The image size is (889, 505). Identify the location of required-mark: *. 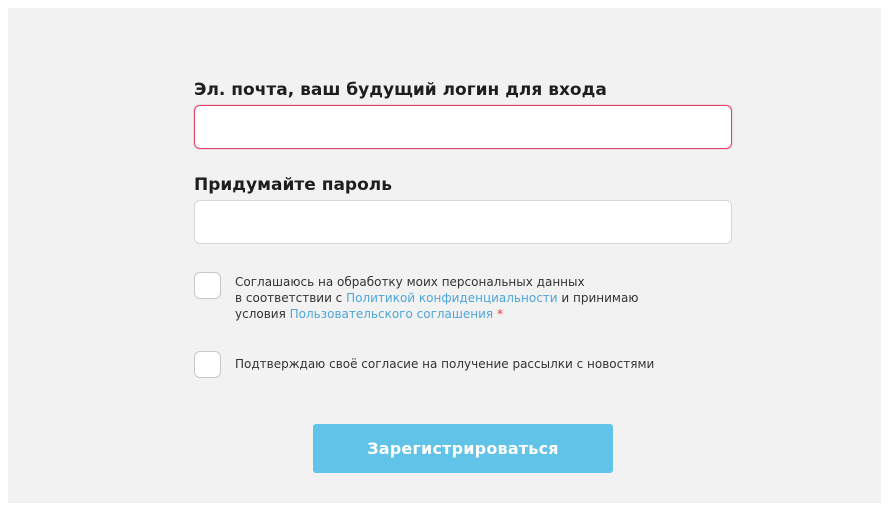
(498, 314).